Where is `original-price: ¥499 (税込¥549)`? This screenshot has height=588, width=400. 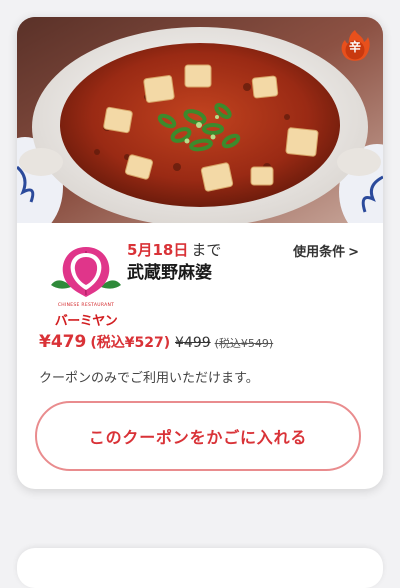
original-price: ¥499 (税込¥549) is located at coordinates (224, 343).